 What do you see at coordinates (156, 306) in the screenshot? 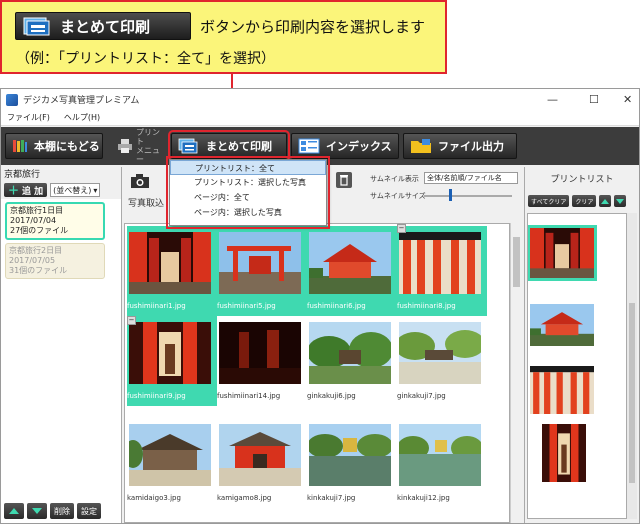
I see `photo-filename: fushimiinari1.jpg` at bounding box center [156, 306].